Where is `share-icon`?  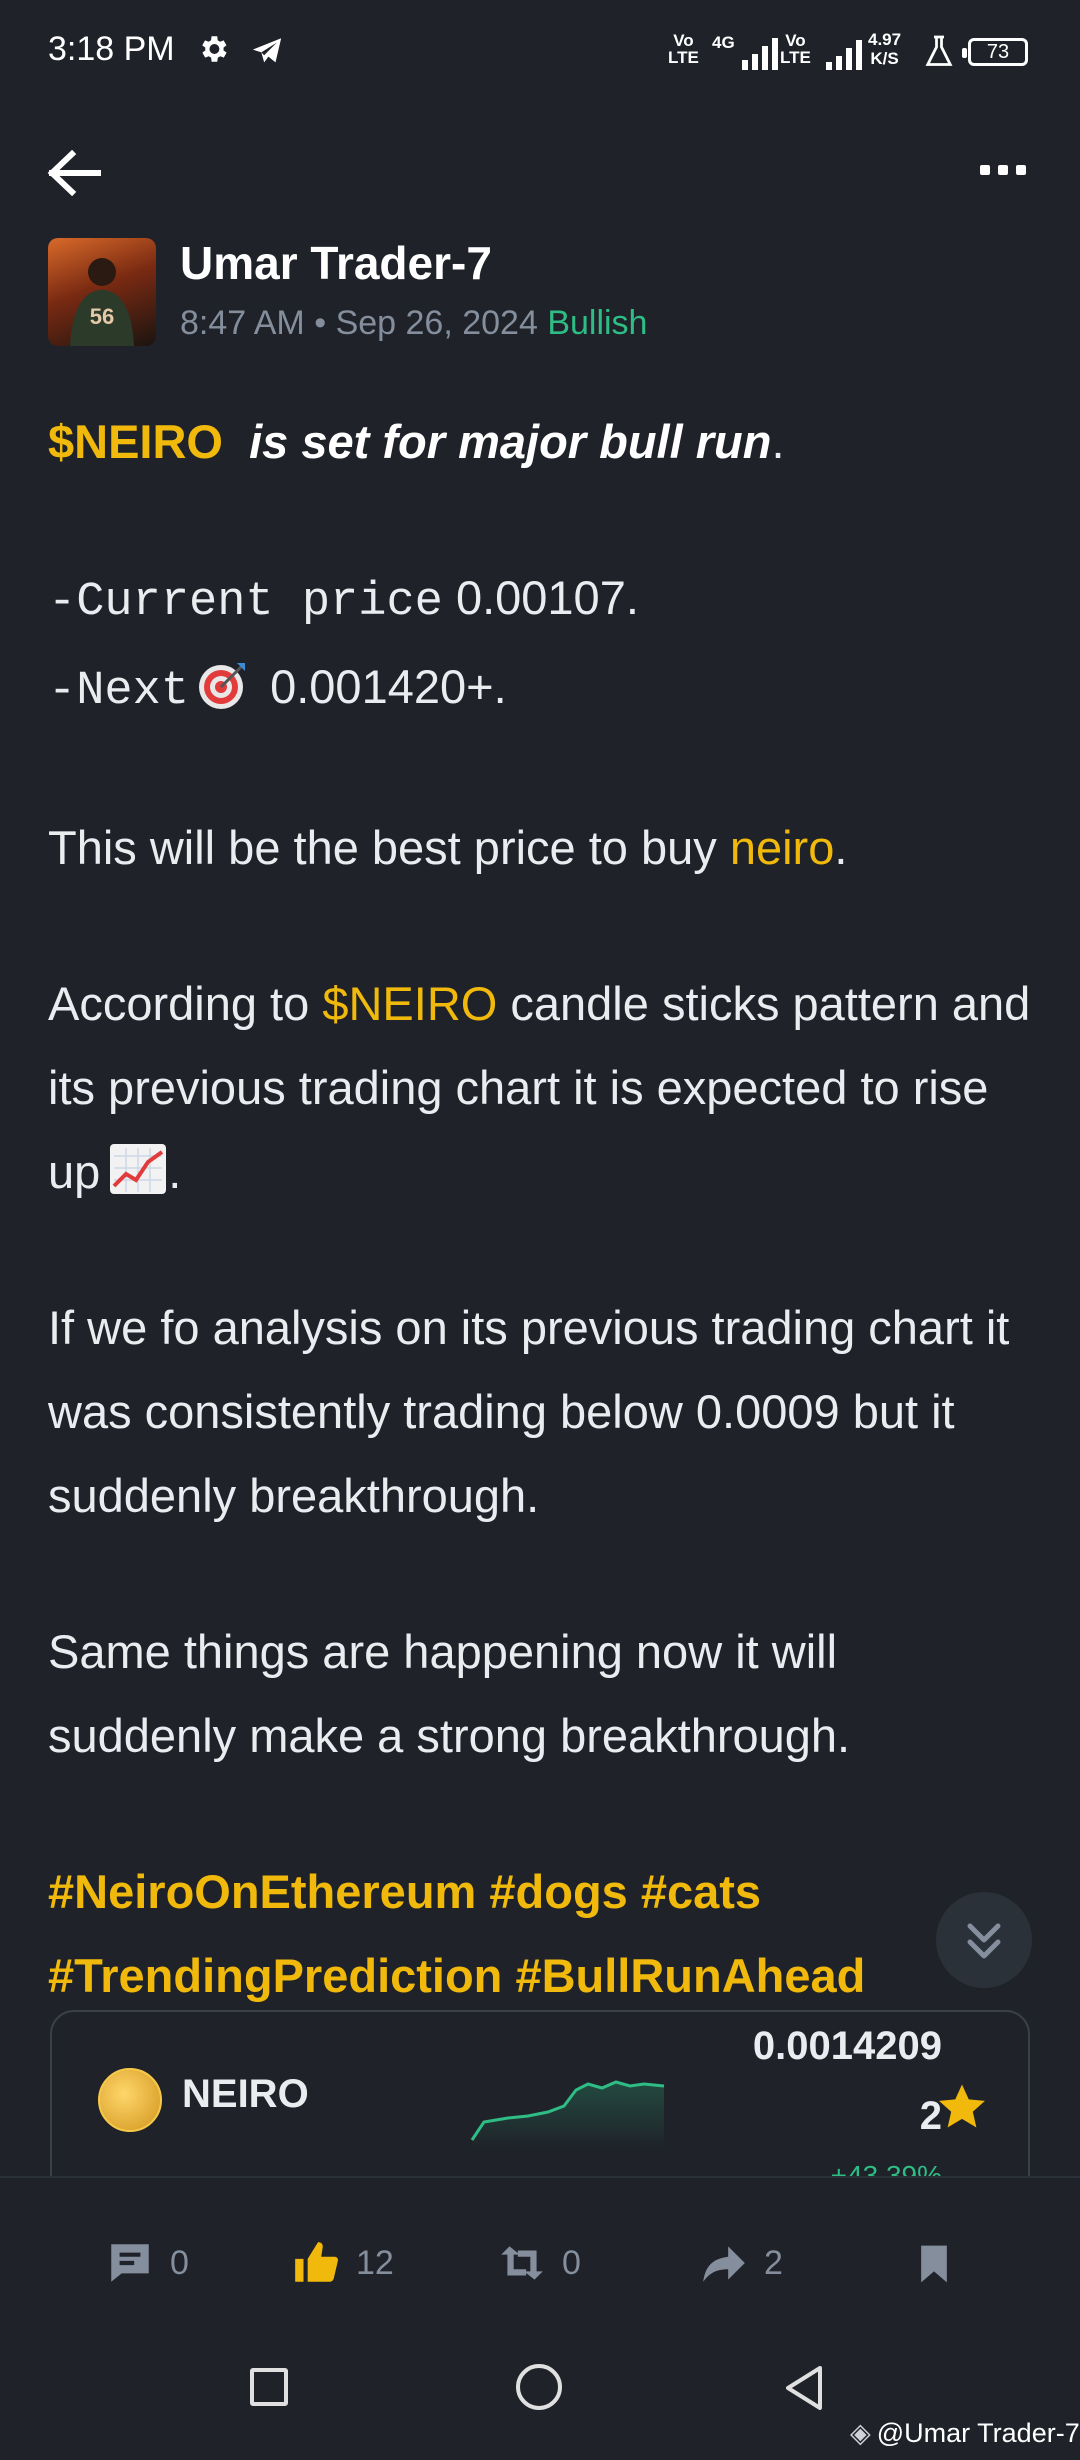
share-icon is located at coordinates (724, 2264).